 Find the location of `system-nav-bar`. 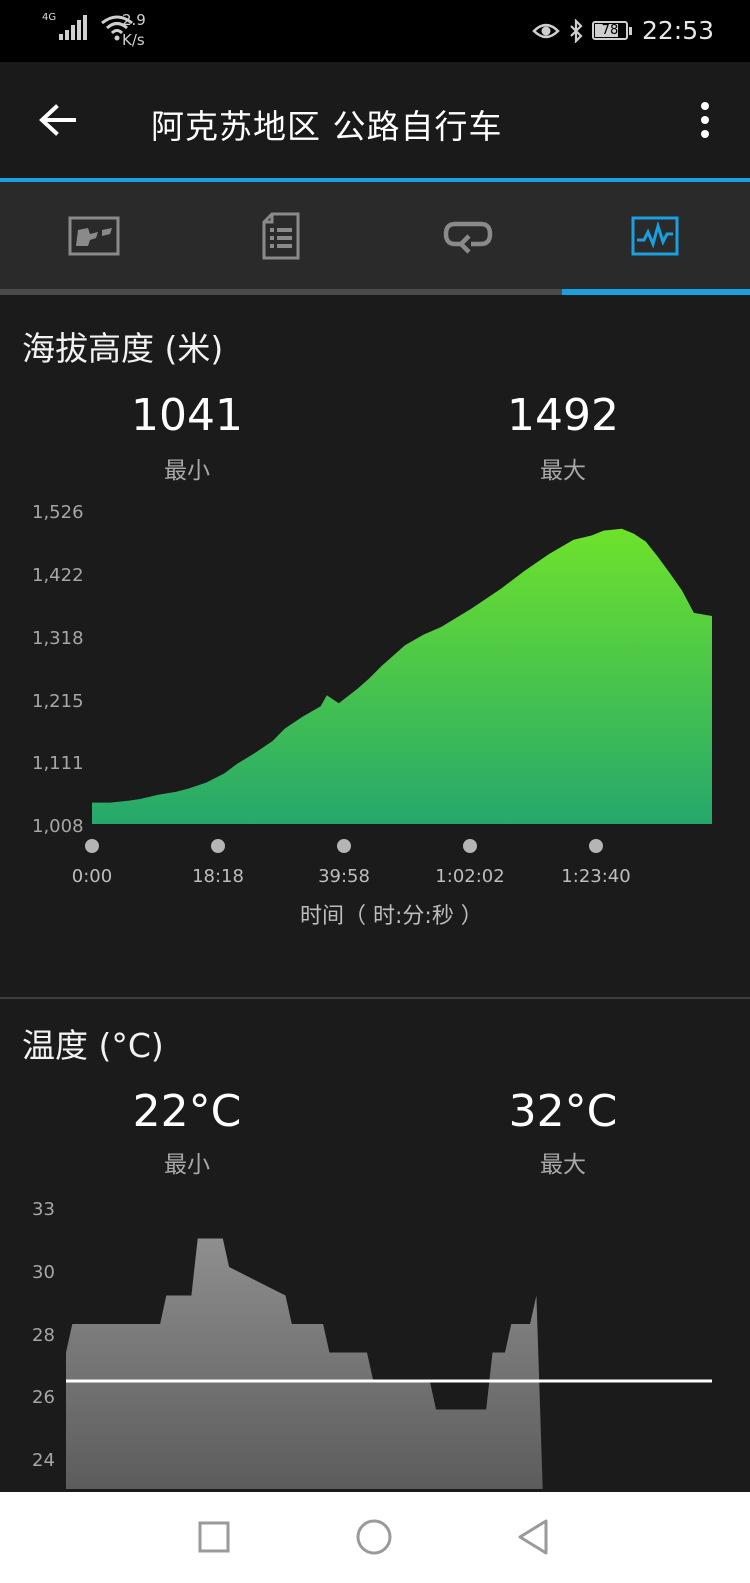

system-nav-bar is located at coordinates (375, 1537).